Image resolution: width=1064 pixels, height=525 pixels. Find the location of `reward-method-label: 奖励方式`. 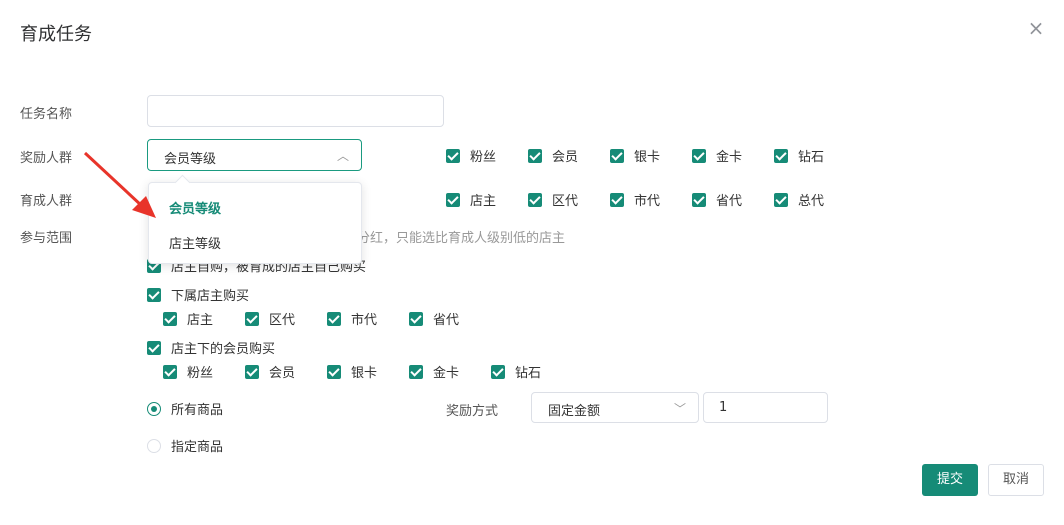

reward-method-label: 奖励方式 is located at coordinates (472, 411).